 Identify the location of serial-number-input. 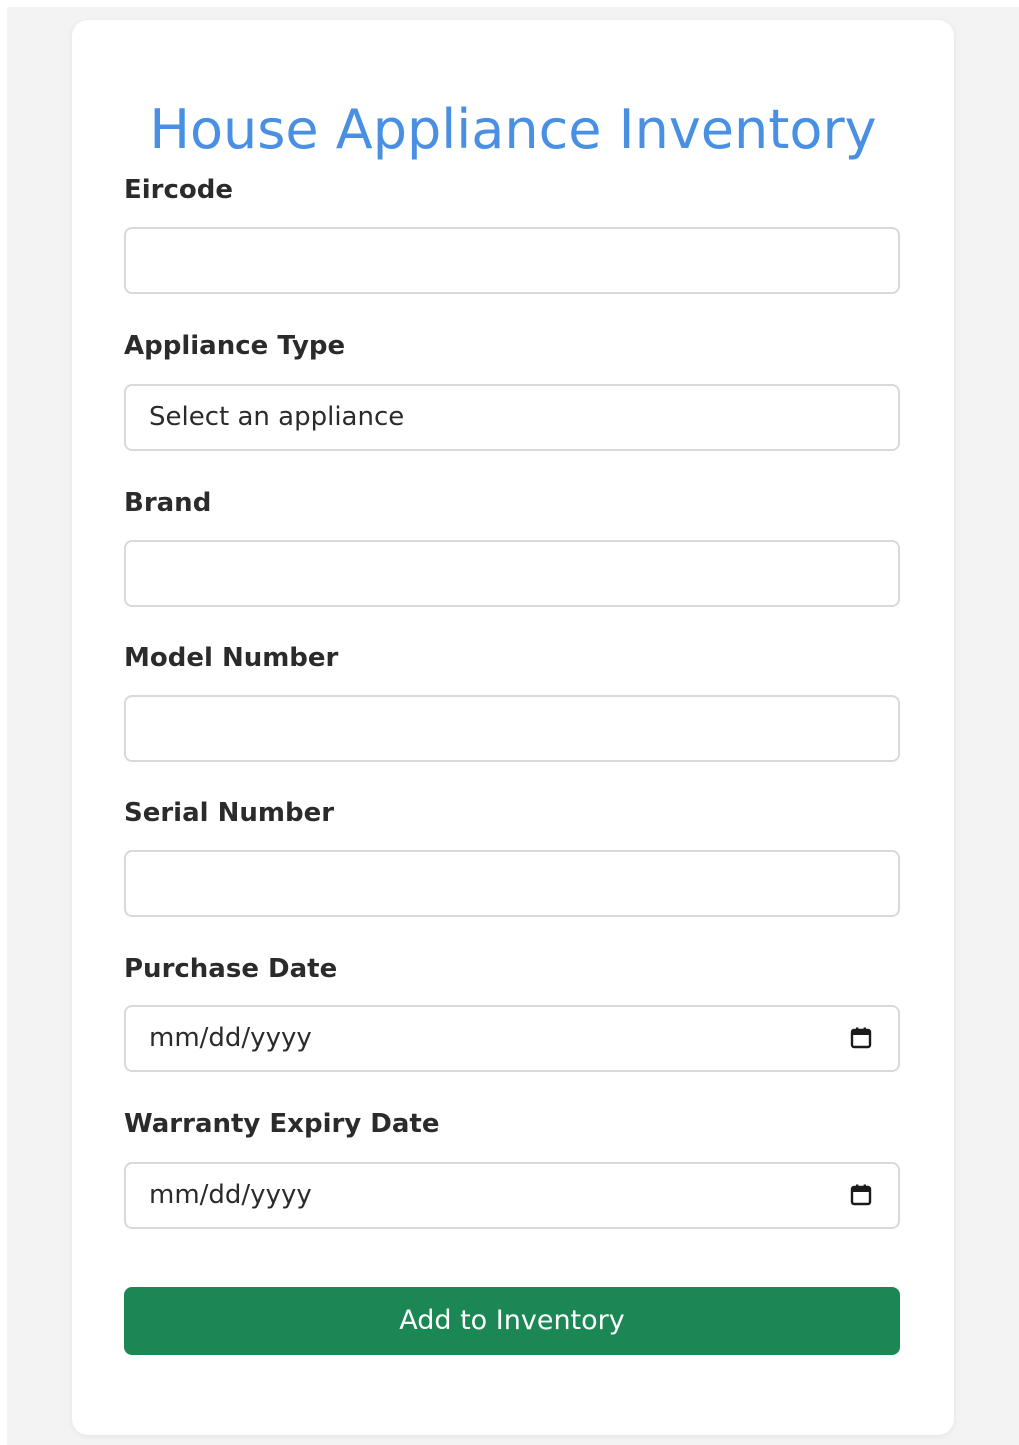
(512, 883).